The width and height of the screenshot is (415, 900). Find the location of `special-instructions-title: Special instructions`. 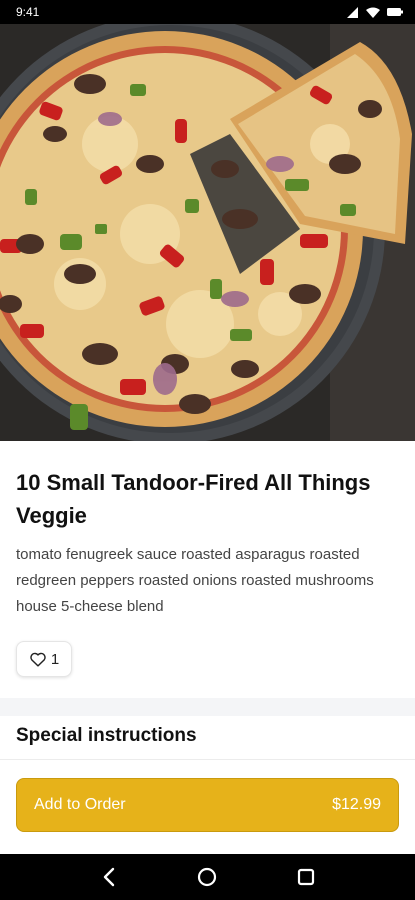

special-instructions-title: Special instructions is located at coordinates (106, 735).